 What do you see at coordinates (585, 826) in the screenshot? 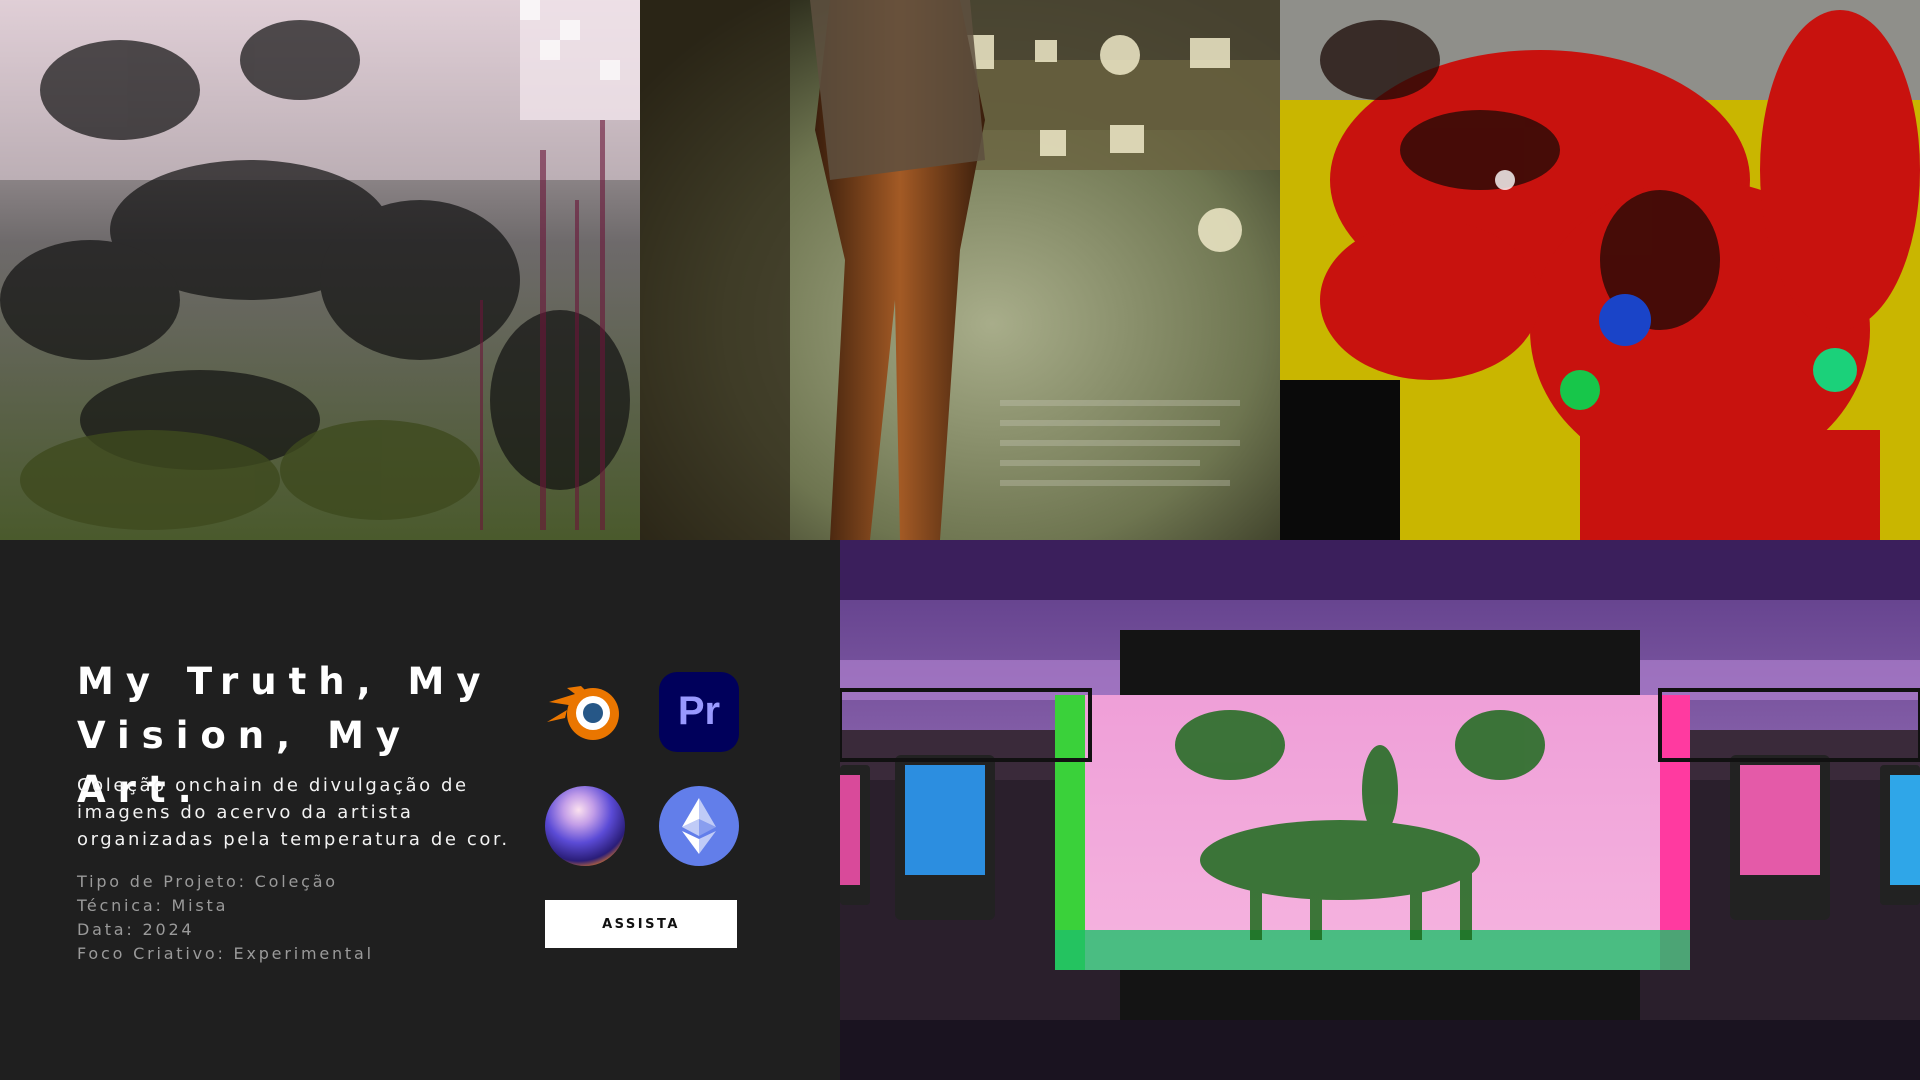
I see `3d-sphere-icon` at bounding box center [585, 826].